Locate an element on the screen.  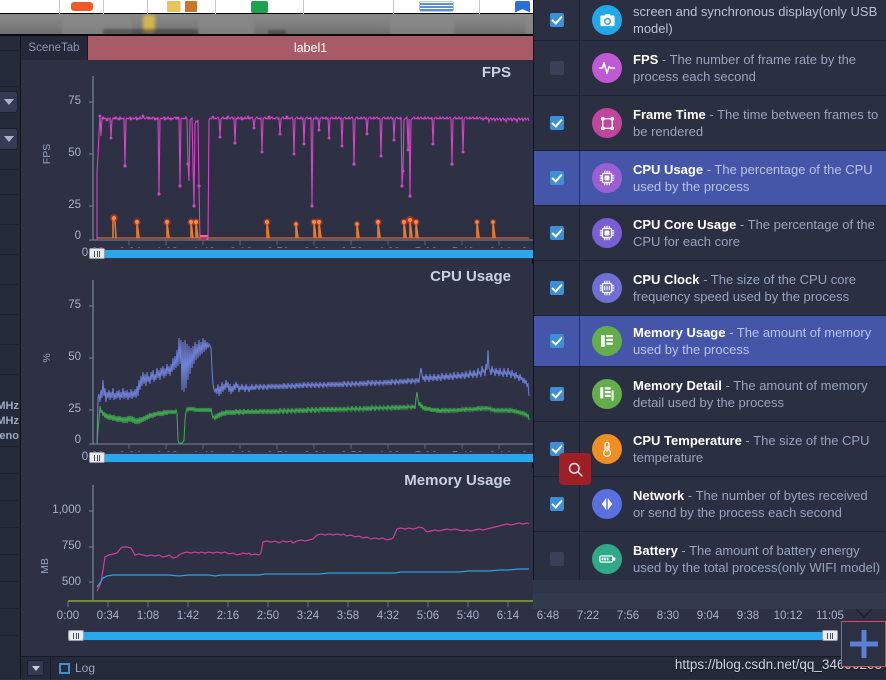
statusbar-dropdown-button is located at coordinates (35, 668).